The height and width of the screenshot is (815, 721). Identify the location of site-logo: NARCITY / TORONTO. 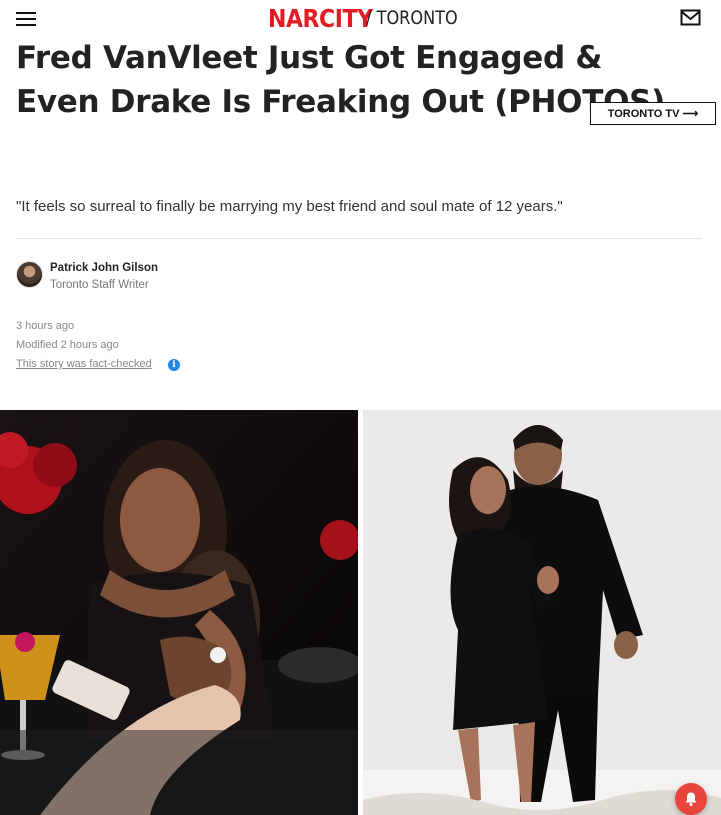
(371, 18).